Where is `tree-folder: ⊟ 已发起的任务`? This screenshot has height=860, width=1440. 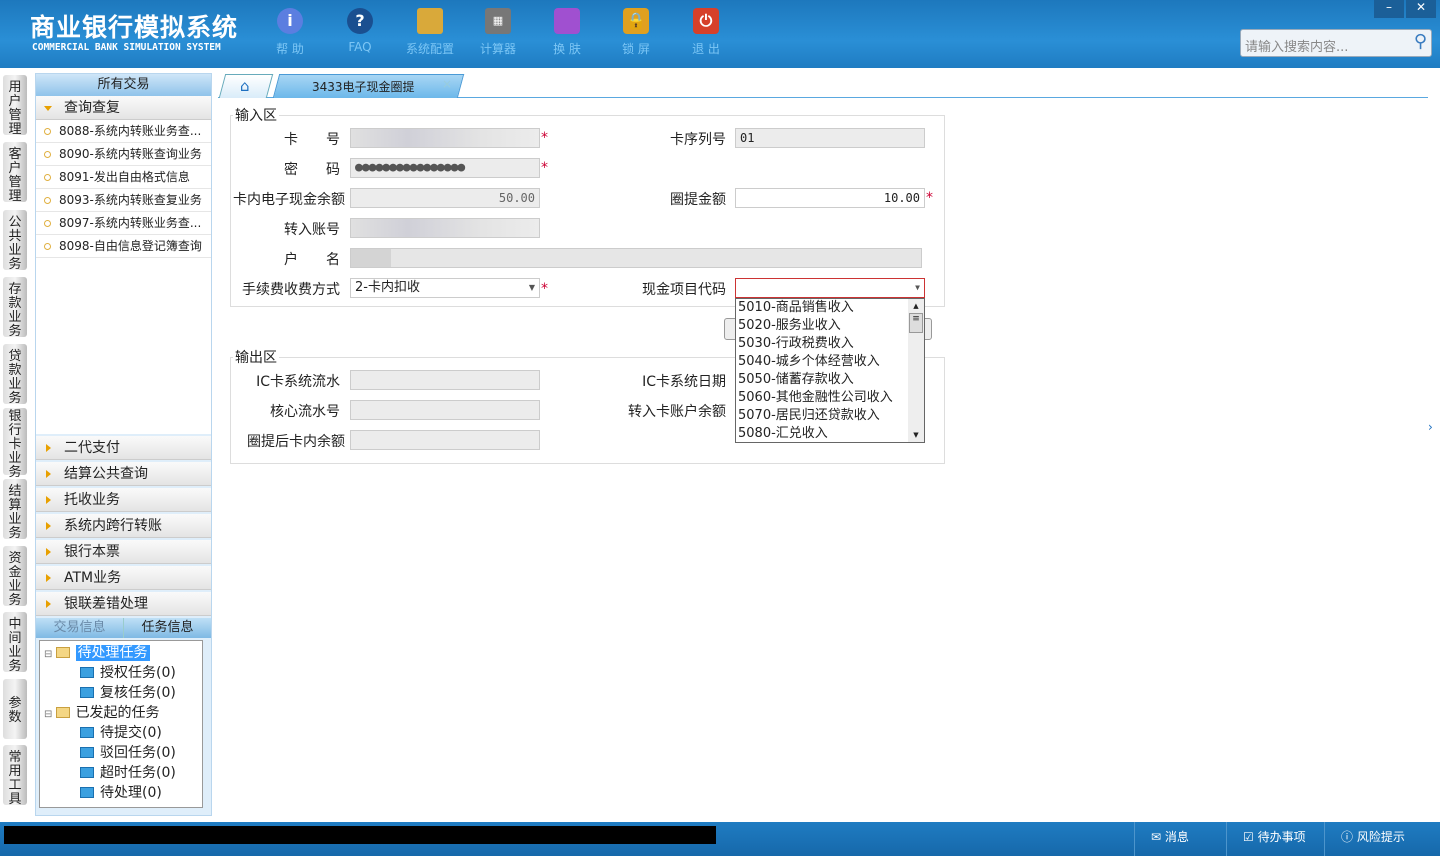 tree-folder: ⊟ 已发起的任务 is located at coordinates (121, 713).